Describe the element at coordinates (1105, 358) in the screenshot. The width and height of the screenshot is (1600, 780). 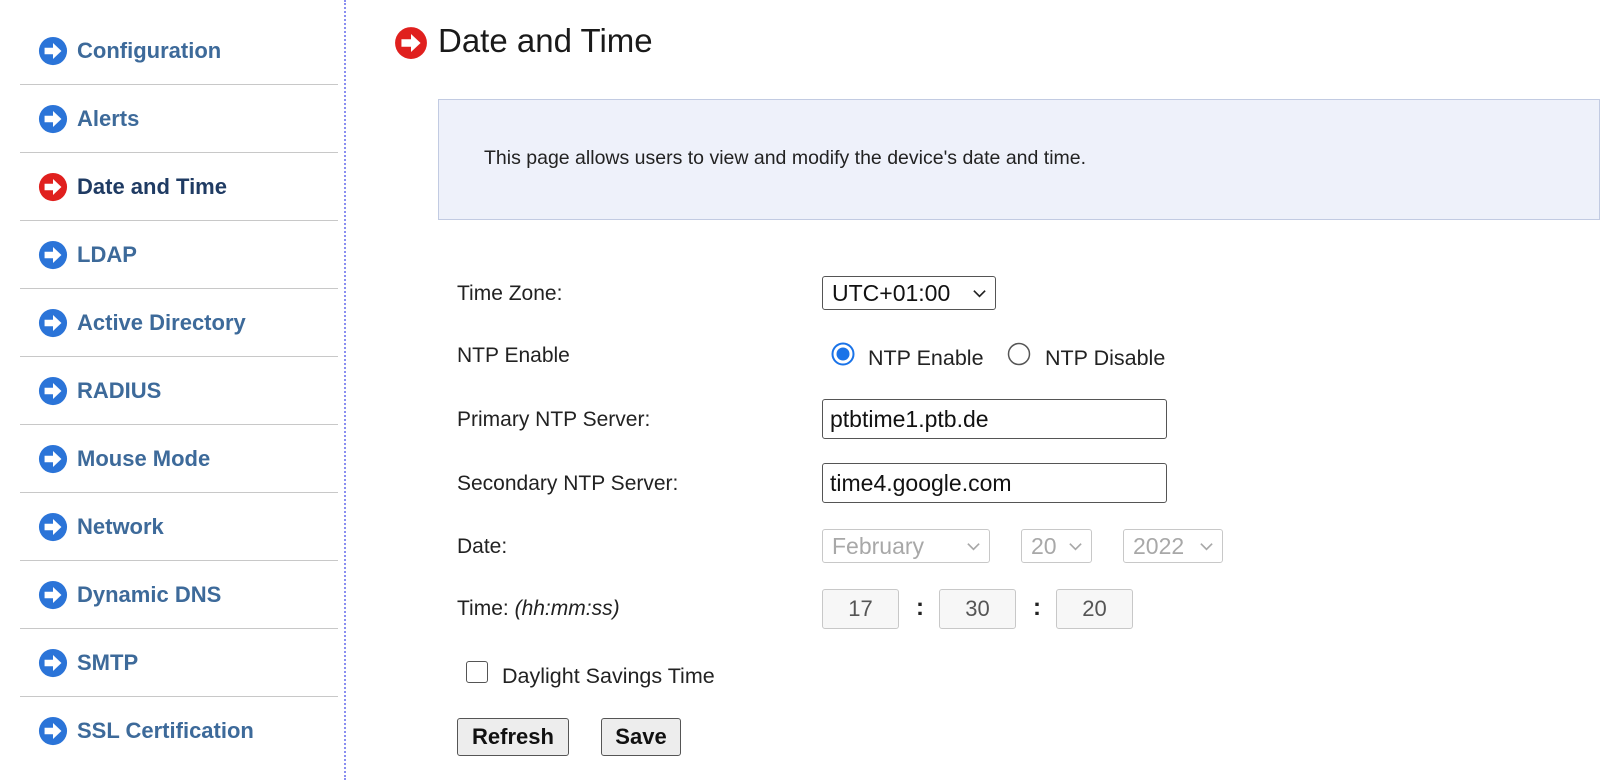
I see `ntp-disable-option-label: NTP Disable` at that location.